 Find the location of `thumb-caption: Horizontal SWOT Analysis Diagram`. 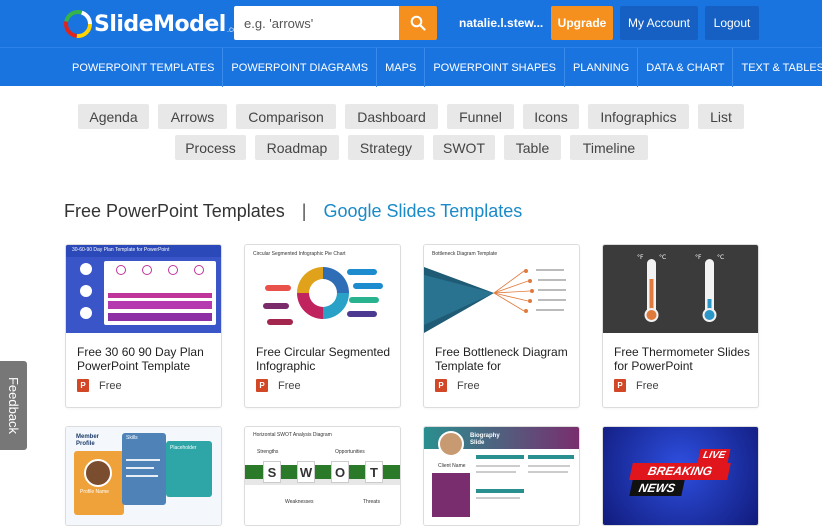

thumb-caption: Horizontal SWOT Analysis Diagram is located at coordinates (292, 435).